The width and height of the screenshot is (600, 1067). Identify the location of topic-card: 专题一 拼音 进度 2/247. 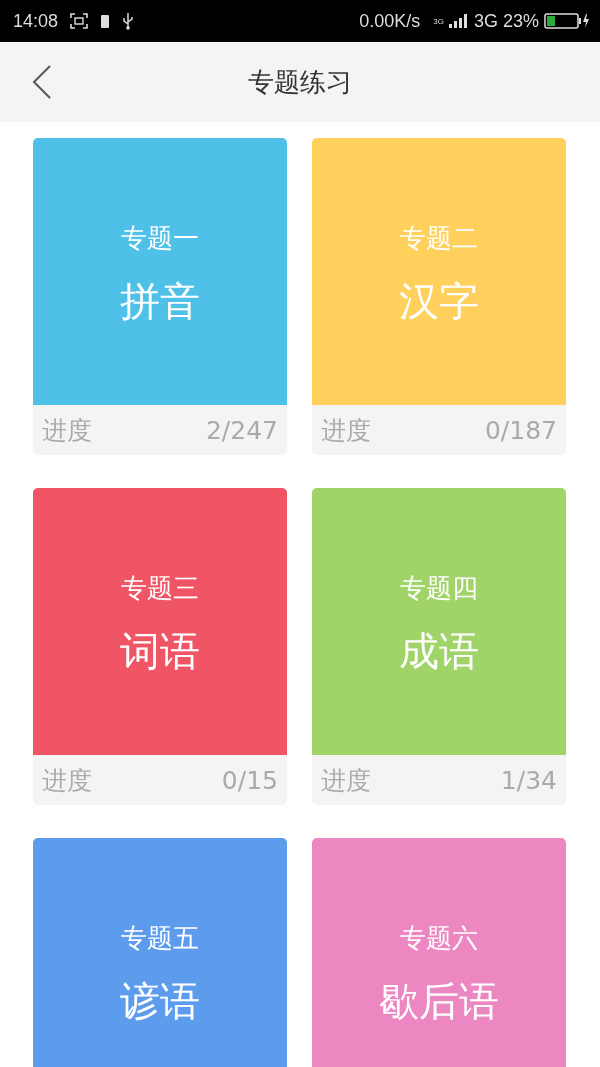
(160, 296).